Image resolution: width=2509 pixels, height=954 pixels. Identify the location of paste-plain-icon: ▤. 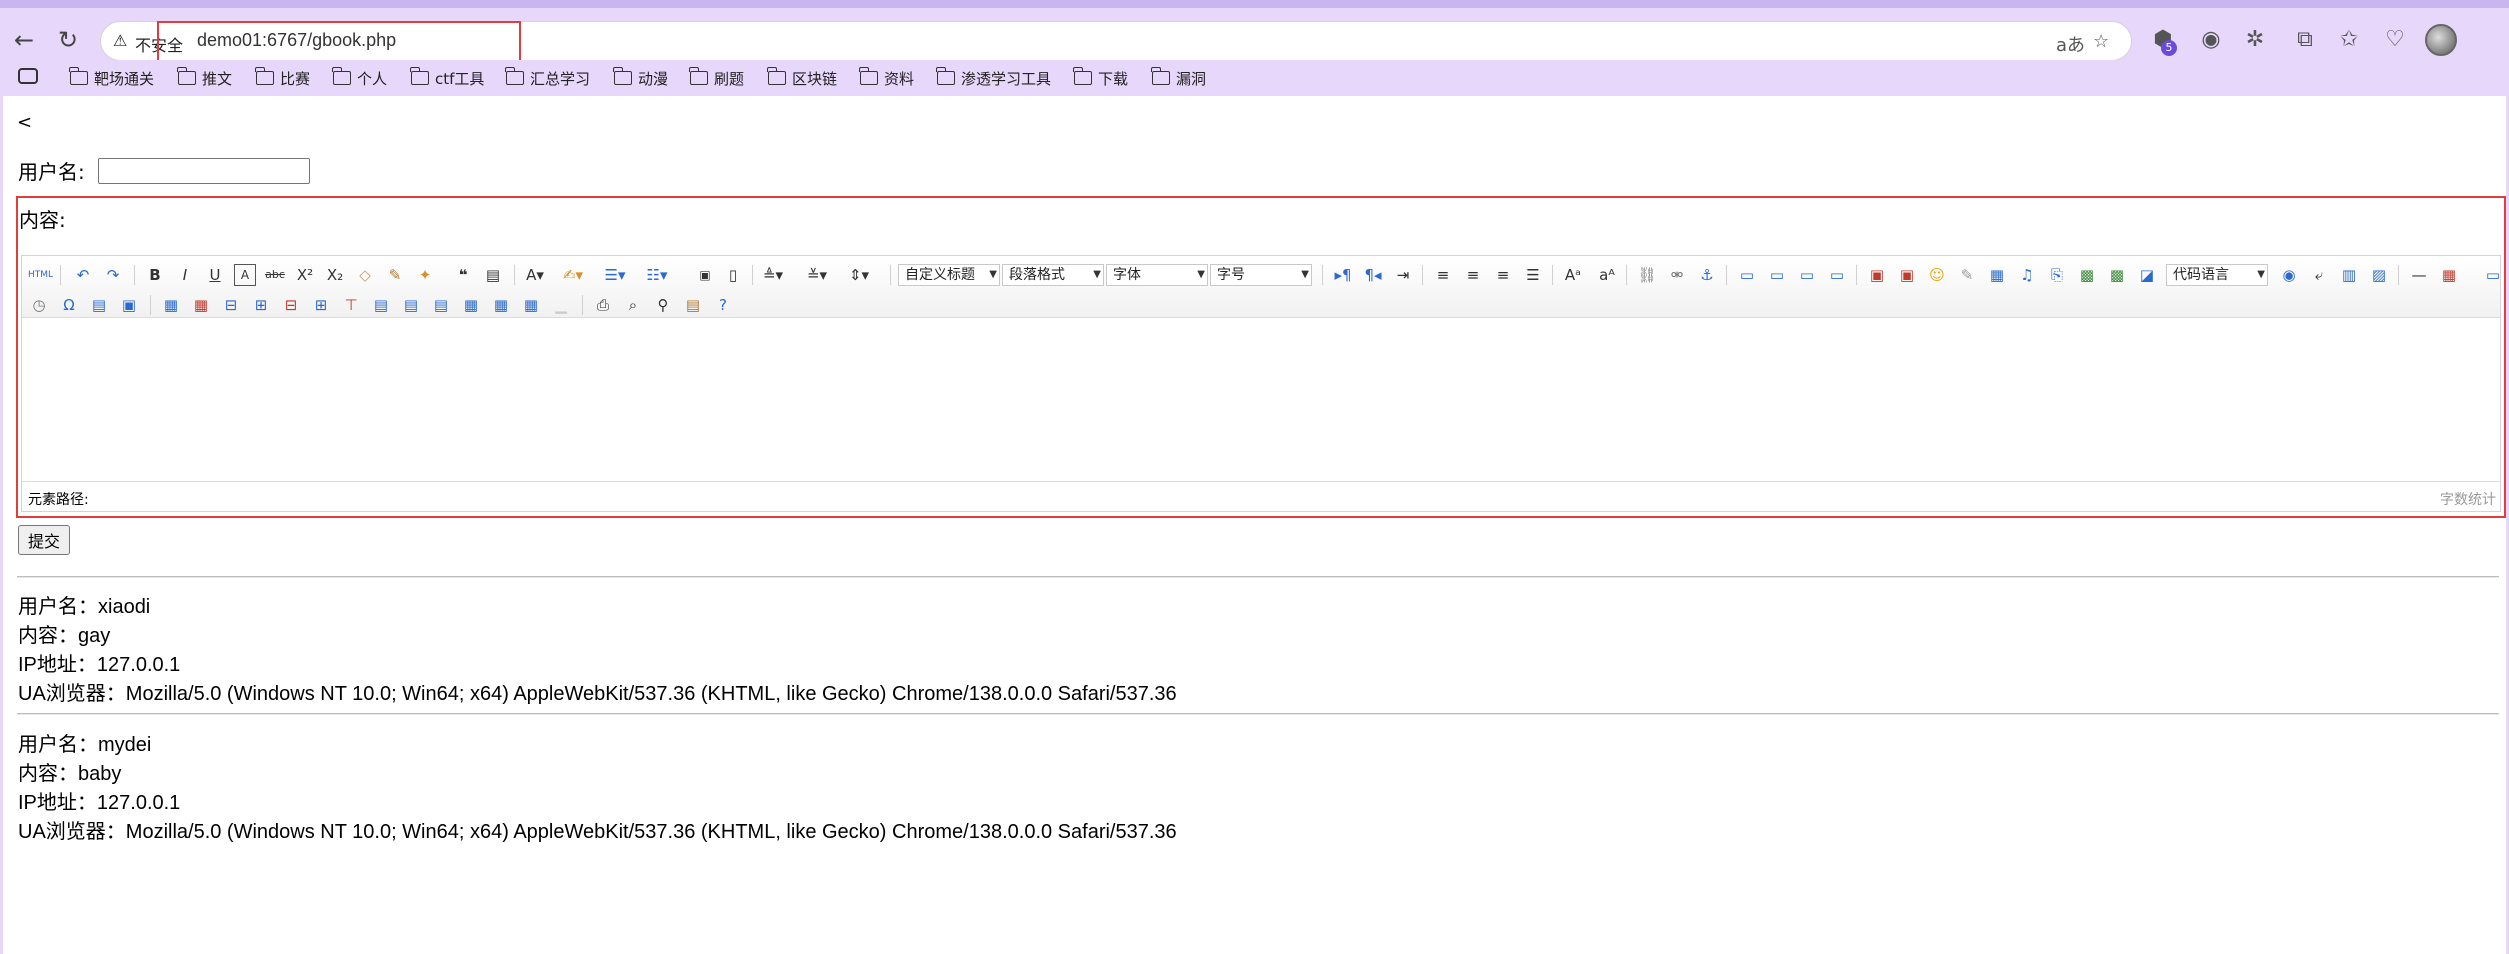
(493, 275).